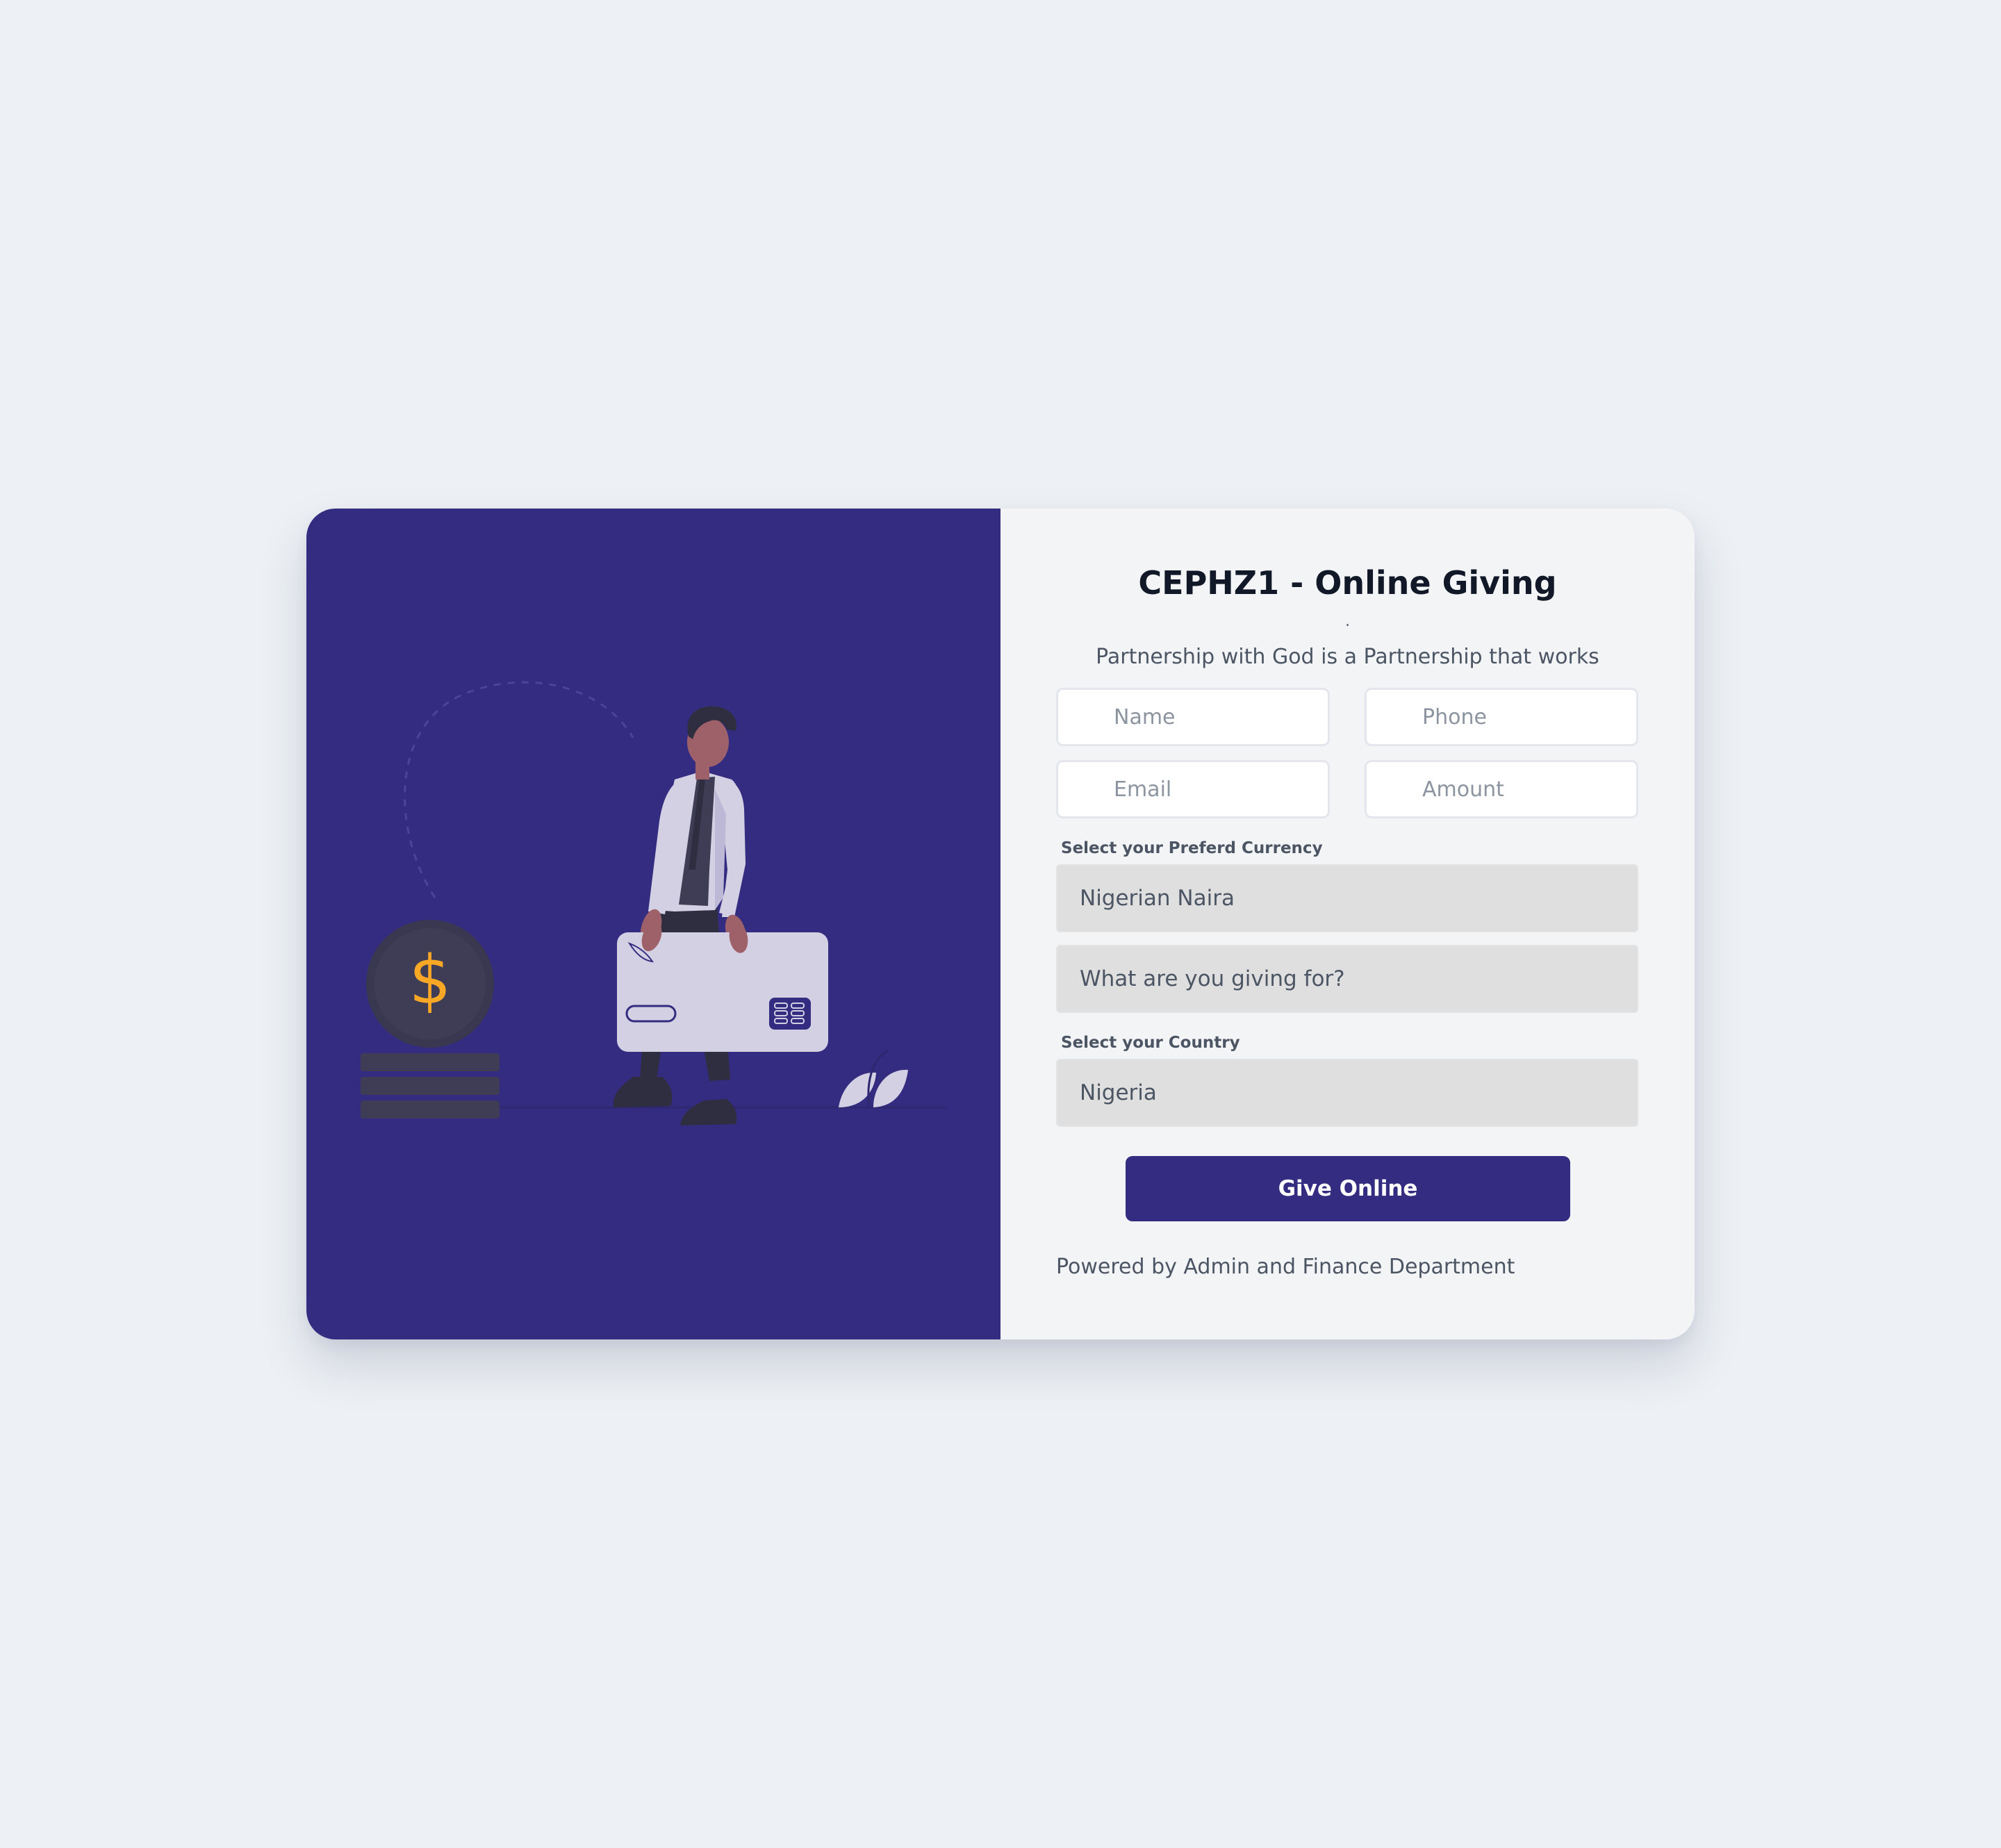 Image resolution: width=2001 pixels, height=1848 pixels. I want to click on email-input, so click(1193, 789).